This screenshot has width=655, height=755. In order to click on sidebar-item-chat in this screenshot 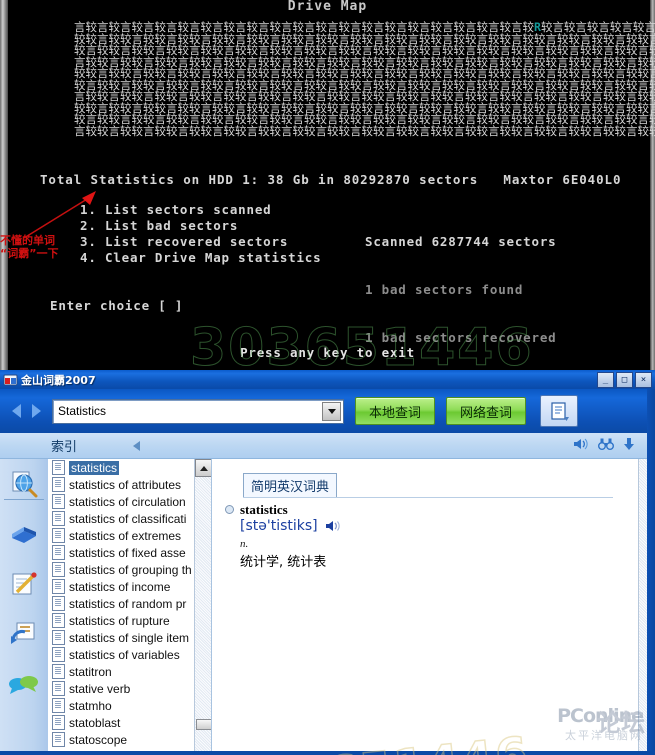, I will do `click(24, 684)`.